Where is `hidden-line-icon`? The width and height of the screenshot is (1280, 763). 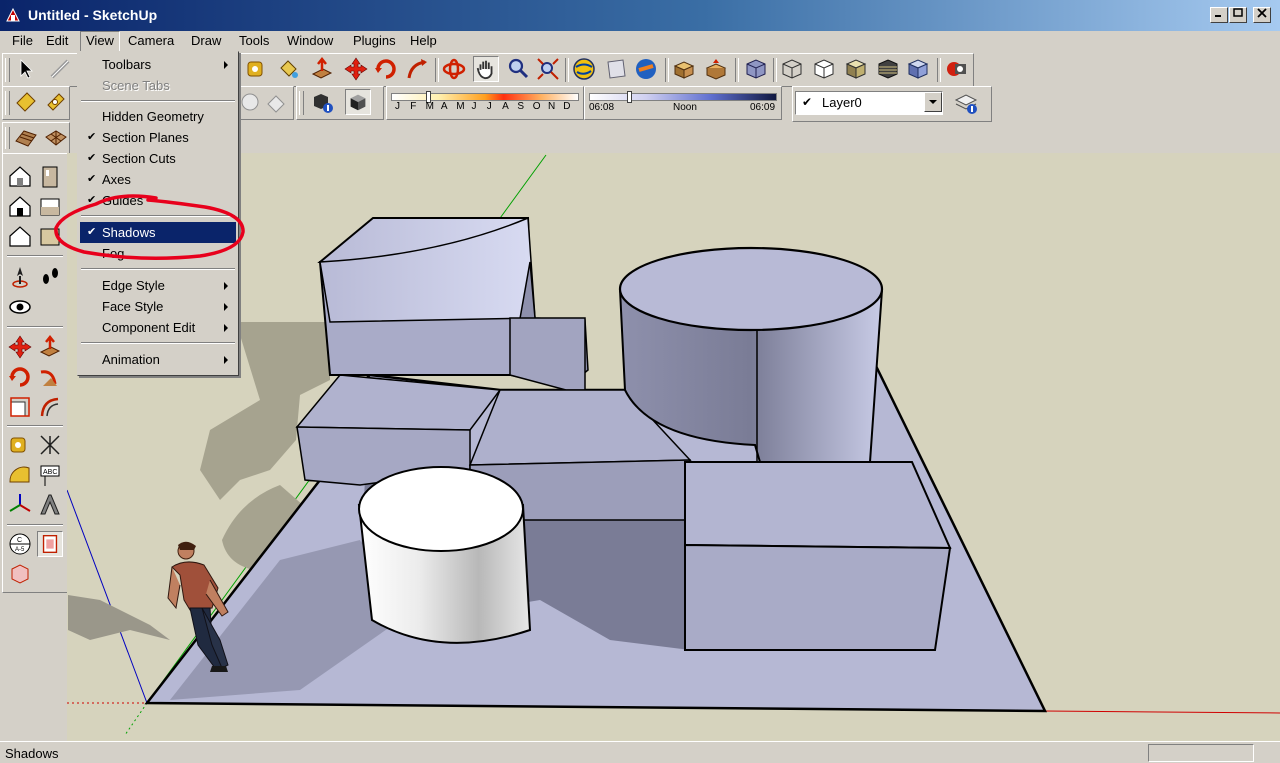 hidden-line-icon is located at coordinates (824, 69).